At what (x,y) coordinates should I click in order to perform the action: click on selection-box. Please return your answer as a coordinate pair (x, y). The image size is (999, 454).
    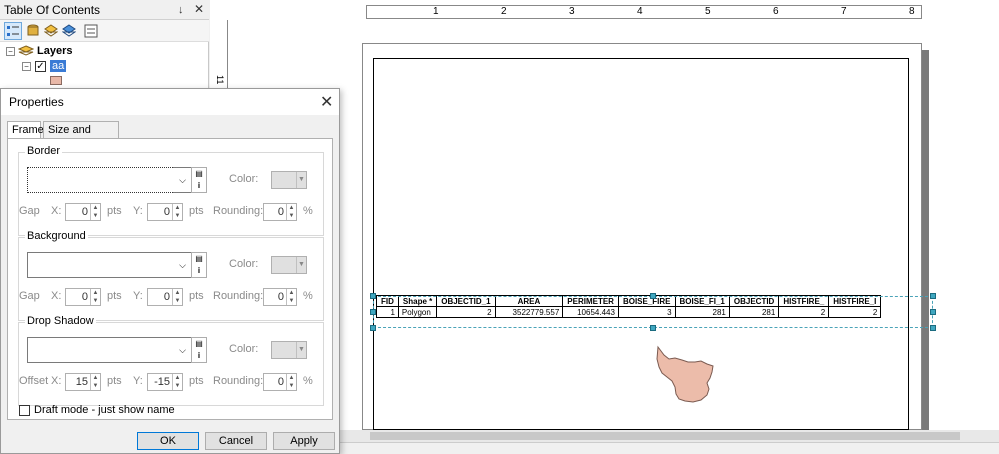
    Looking at the image, I should click on (653, 312).